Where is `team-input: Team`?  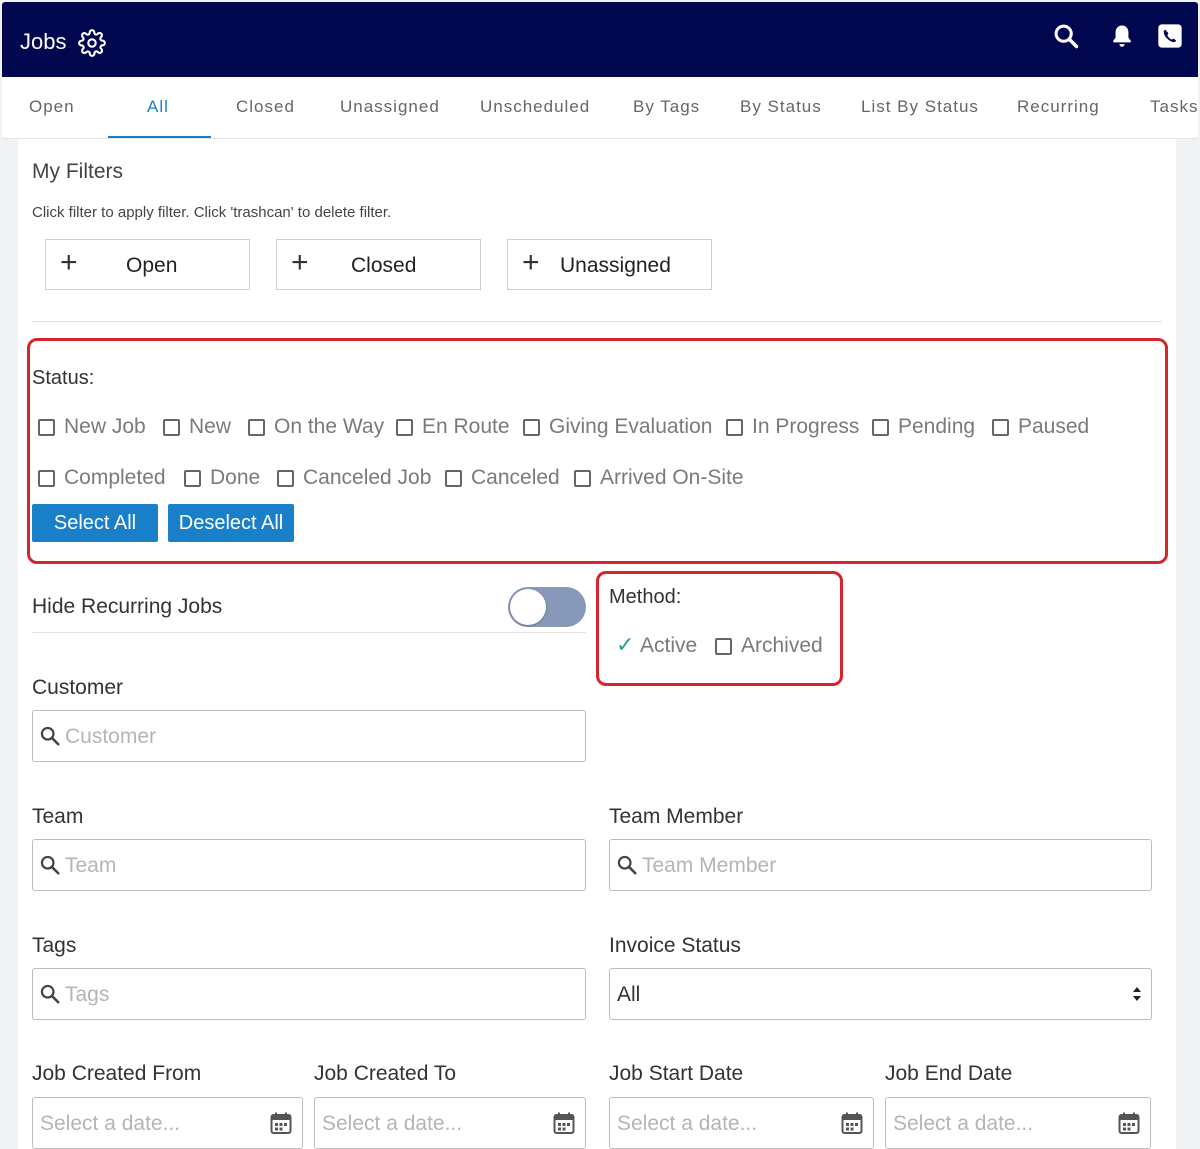 team-input: Team is located at coordinates (309, 865).